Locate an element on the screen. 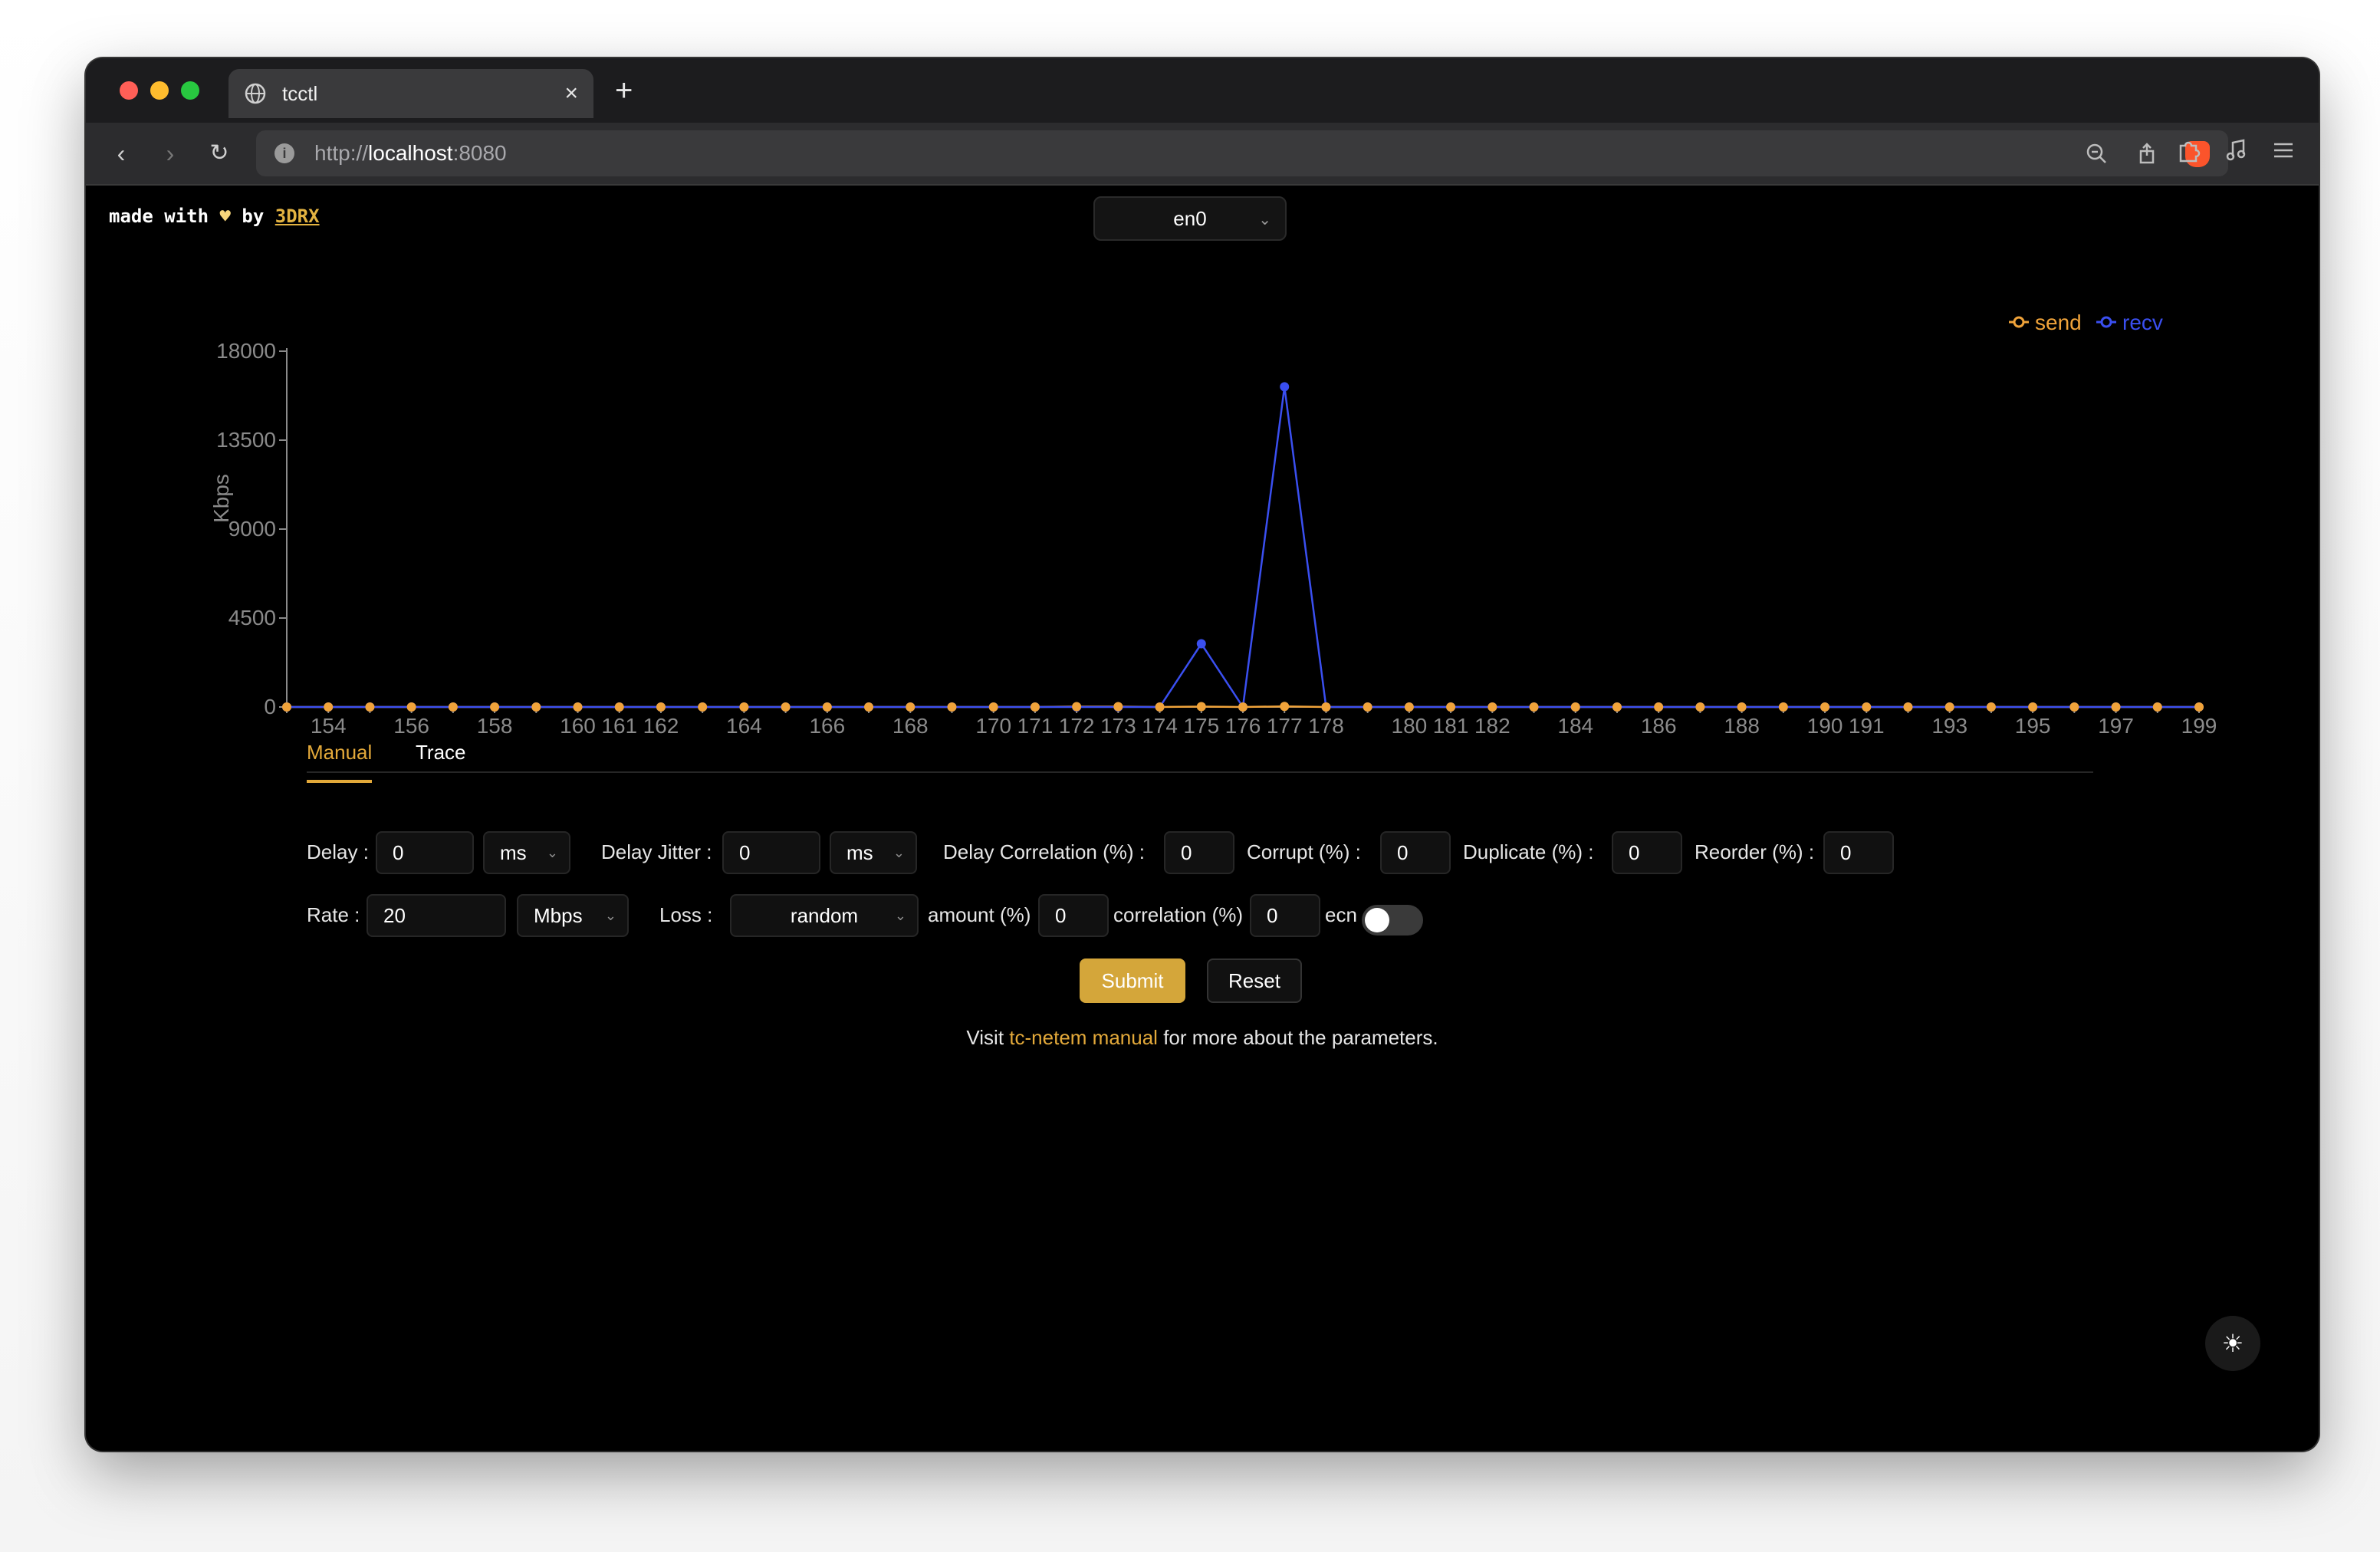 Image resolution: width=2380 pixels, height=1552 pixels. reload-icon: ↻ is located at coordinates (220, 153).